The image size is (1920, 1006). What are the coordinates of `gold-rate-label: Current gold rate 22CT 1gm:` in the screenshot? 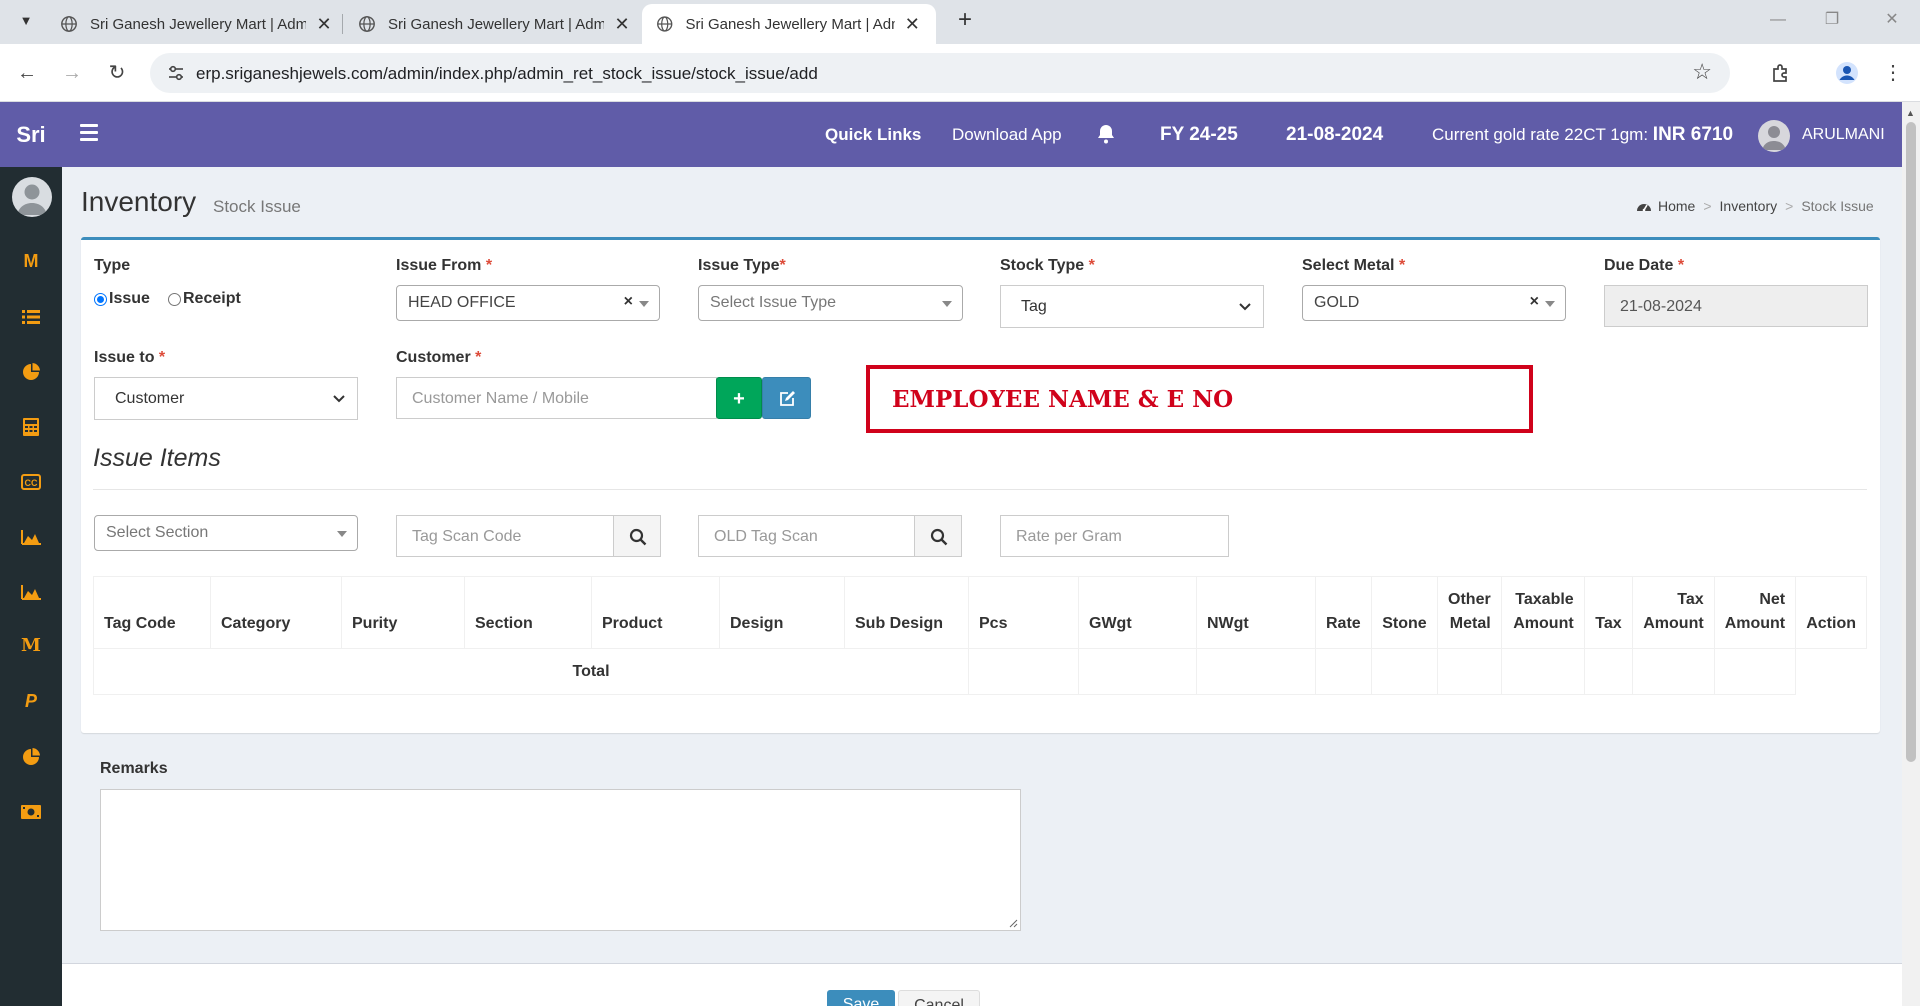 It's located at (1542, 134).